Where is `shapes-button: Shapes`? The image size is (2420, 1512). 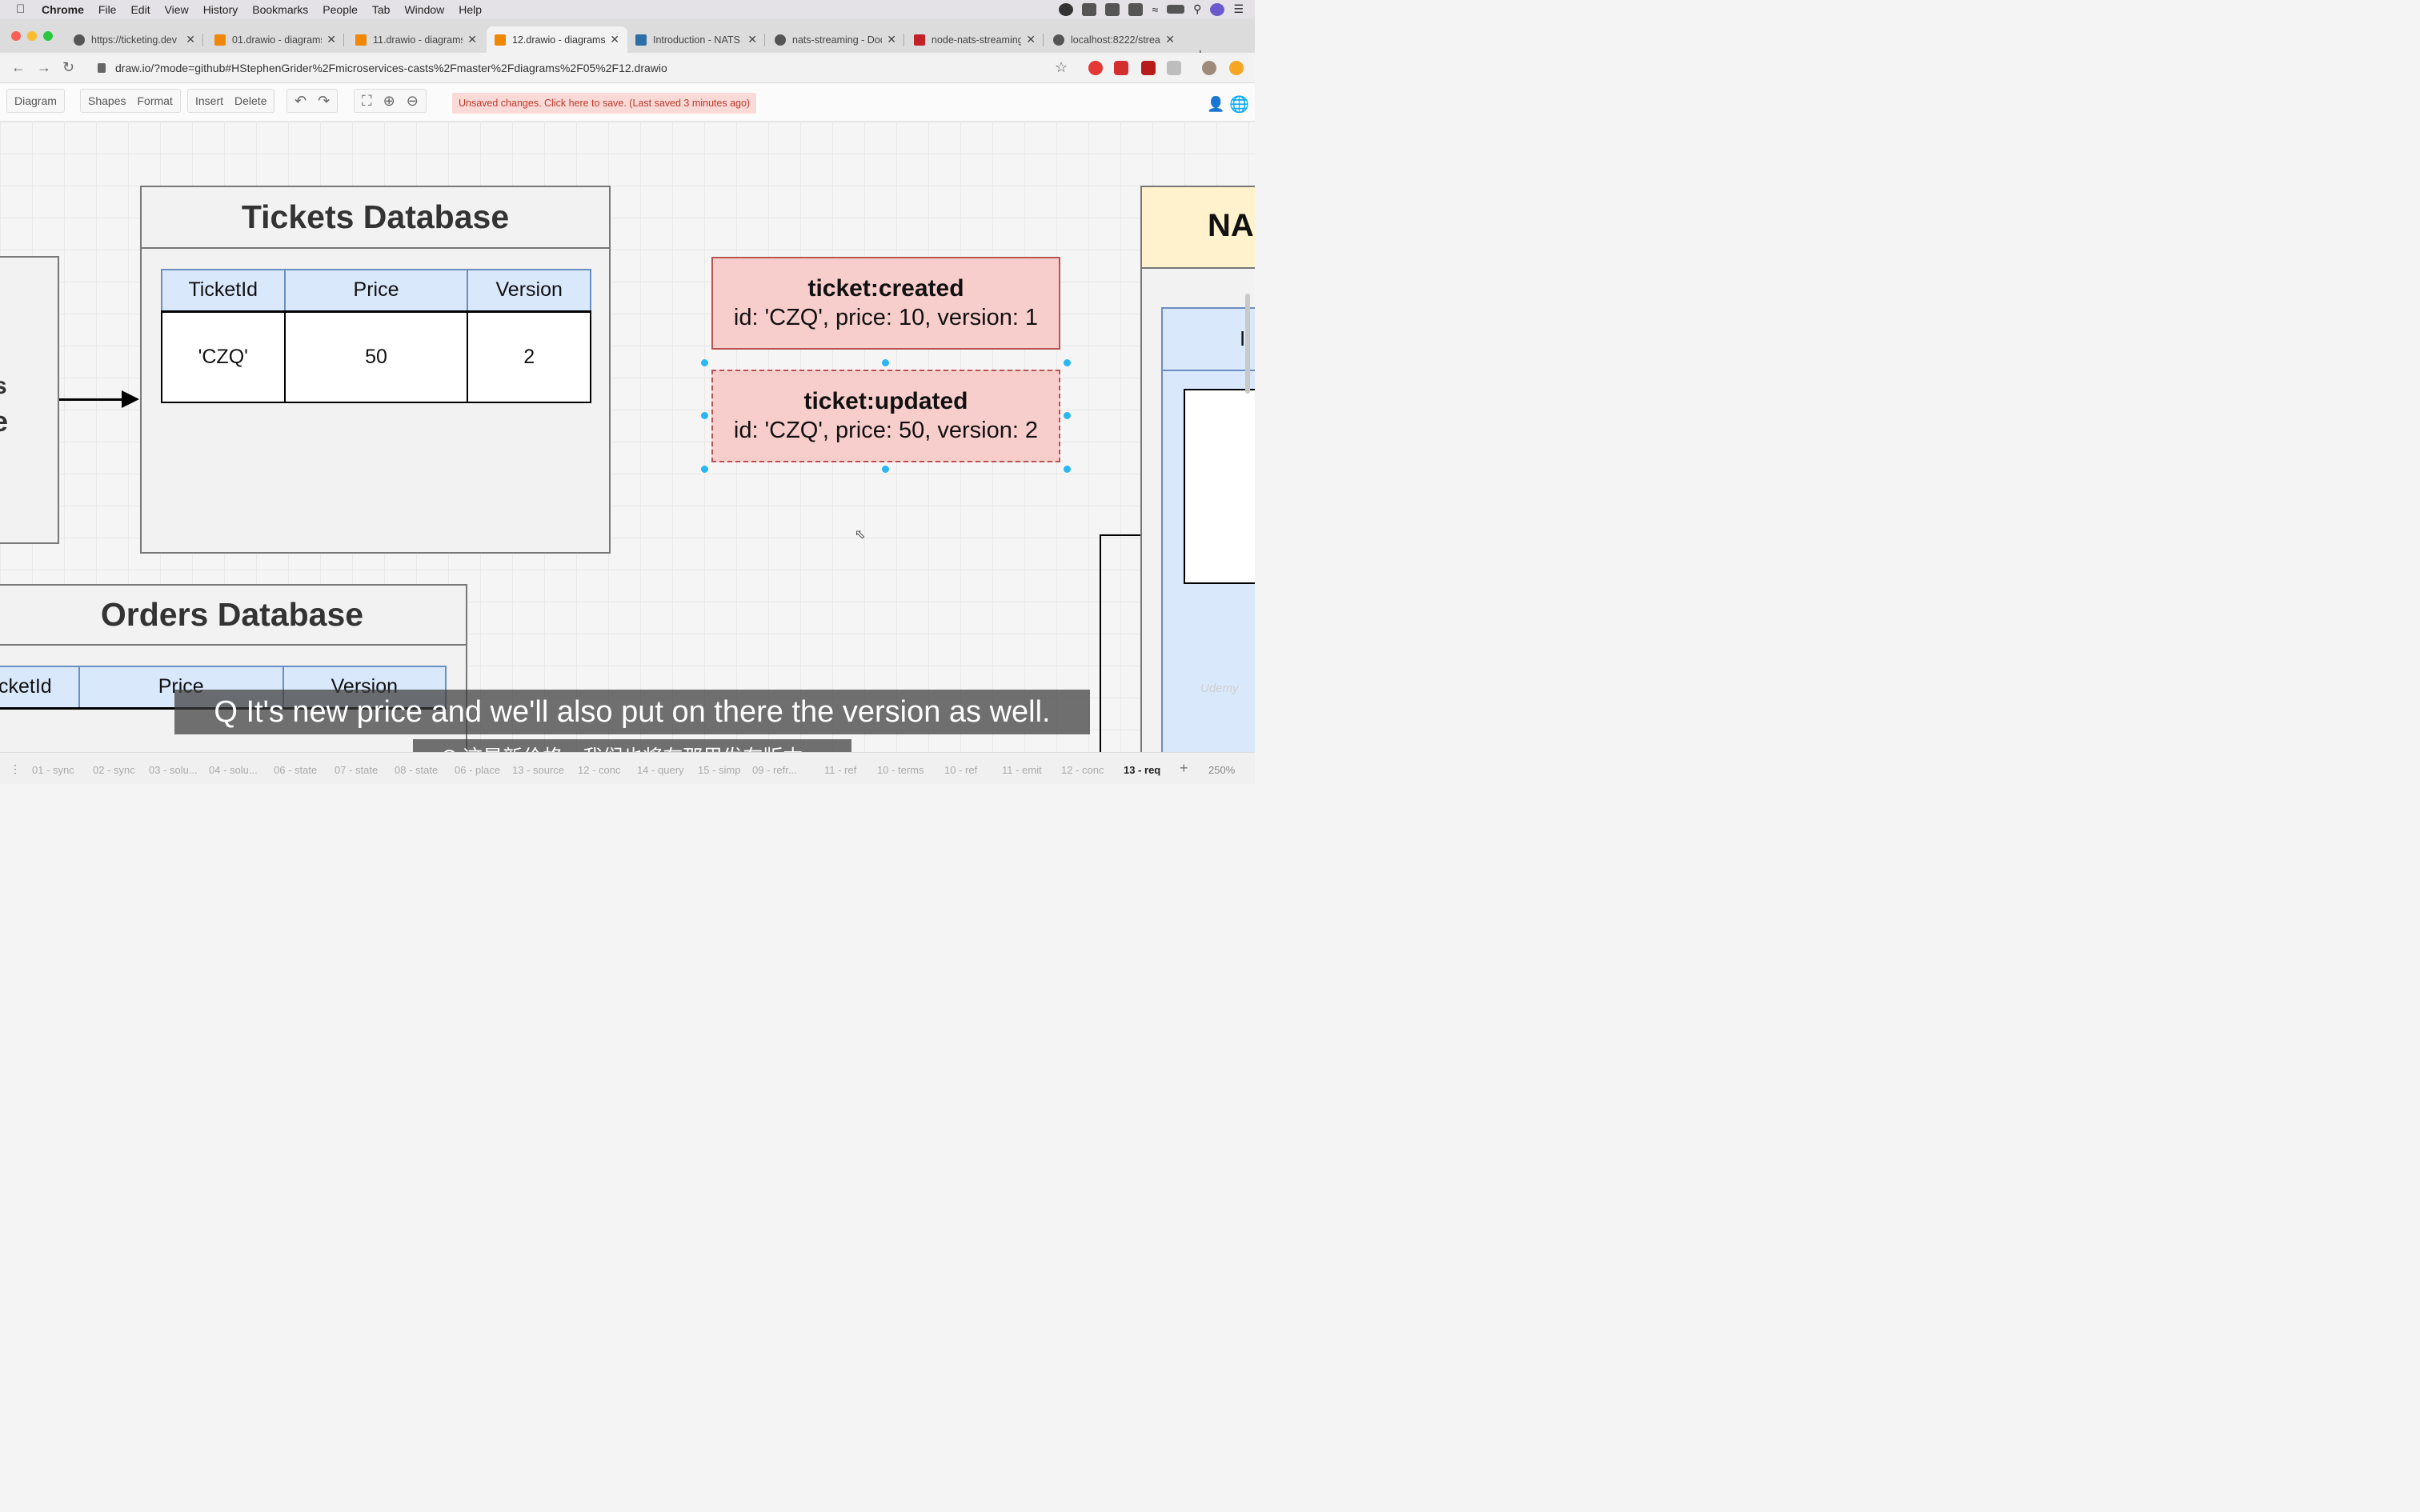
shapes-button: Shapes is located at coordinates (107, 100).